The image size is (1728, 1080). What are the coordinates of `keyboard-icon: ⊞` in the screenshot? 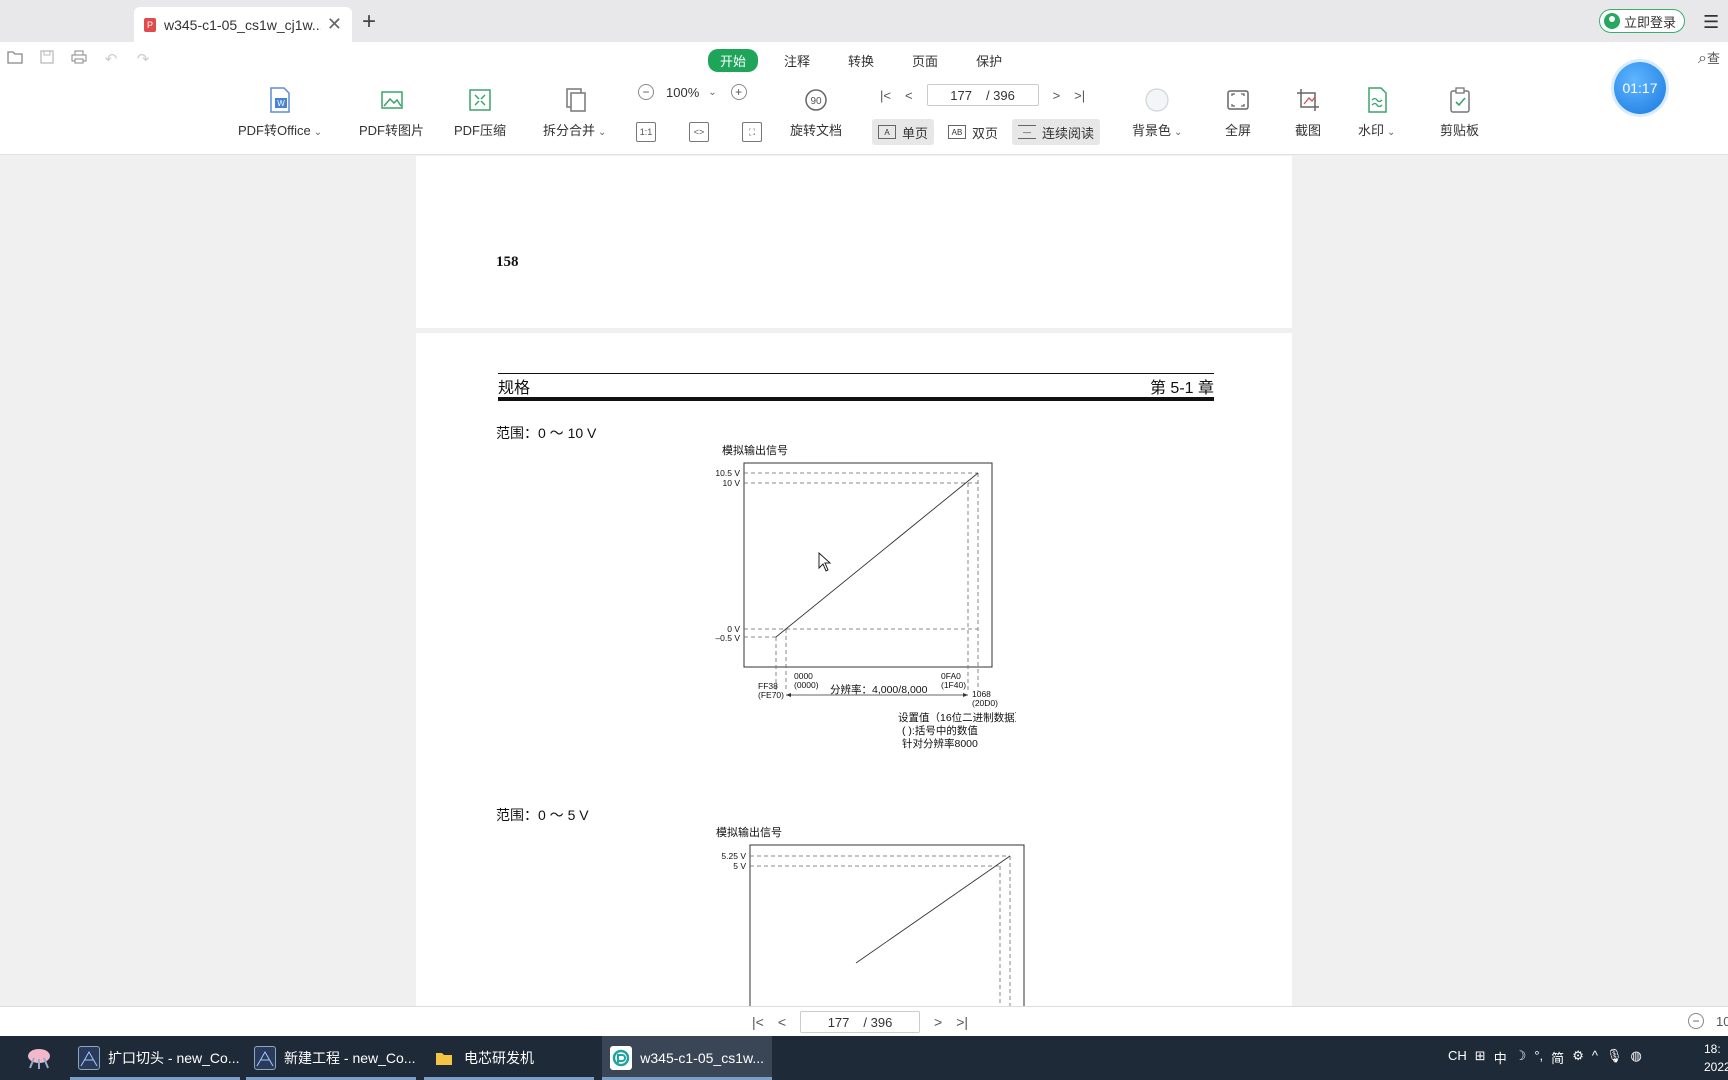 It's located at (1480, 1057).